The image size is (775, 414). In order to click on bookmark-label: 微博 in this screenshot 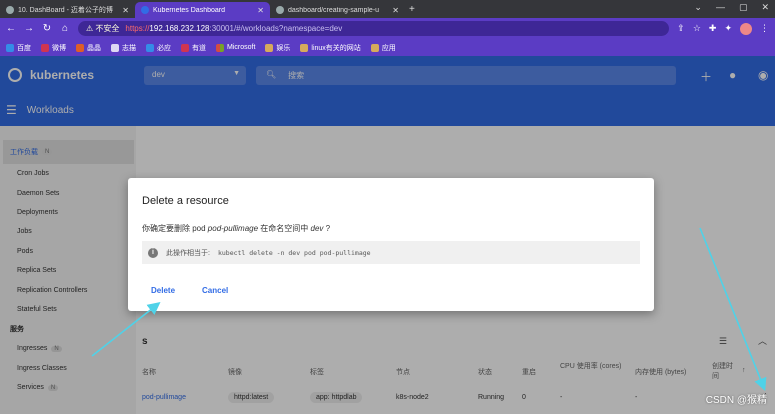, I will do `click(59, 48)`.